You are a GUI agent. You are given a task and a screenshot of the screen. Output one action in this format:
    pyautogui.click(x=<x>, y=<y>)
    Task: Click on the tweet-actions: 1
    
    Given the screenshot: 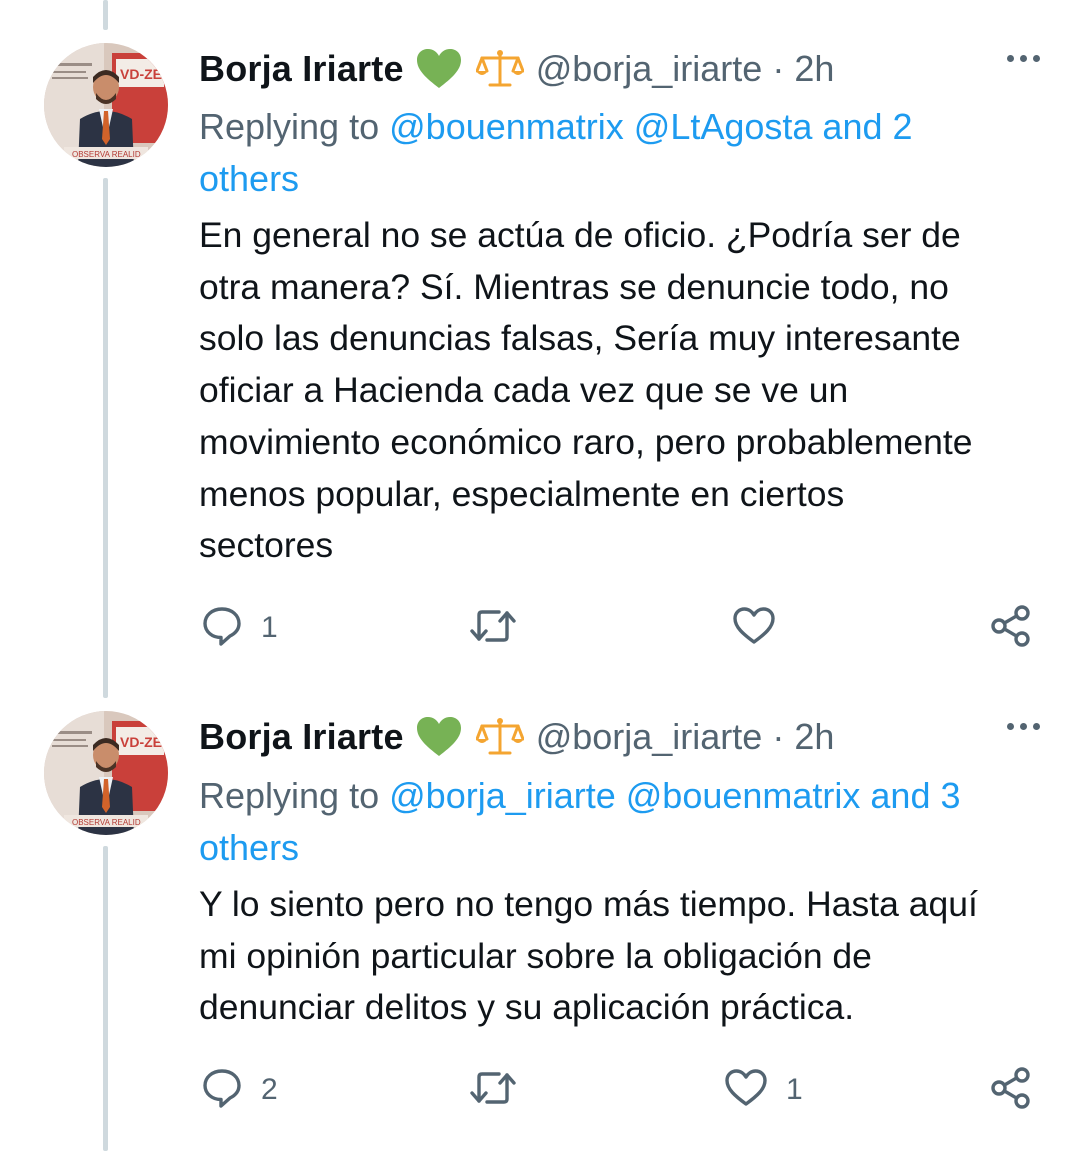 What is the action you would take?
    pyautogui.click(x=619, y=628)
    